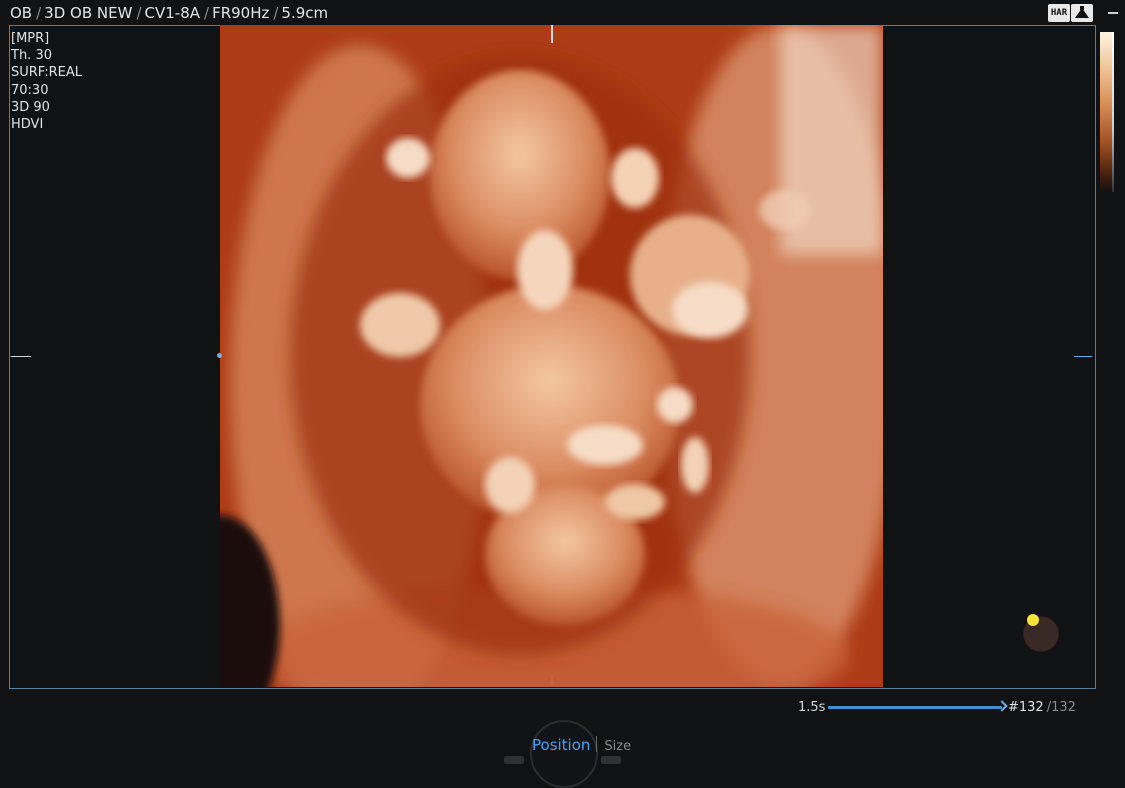 The width and height of the screenshot is (1125, 788). I want to click on minimize-icon, so click(1113, 13).